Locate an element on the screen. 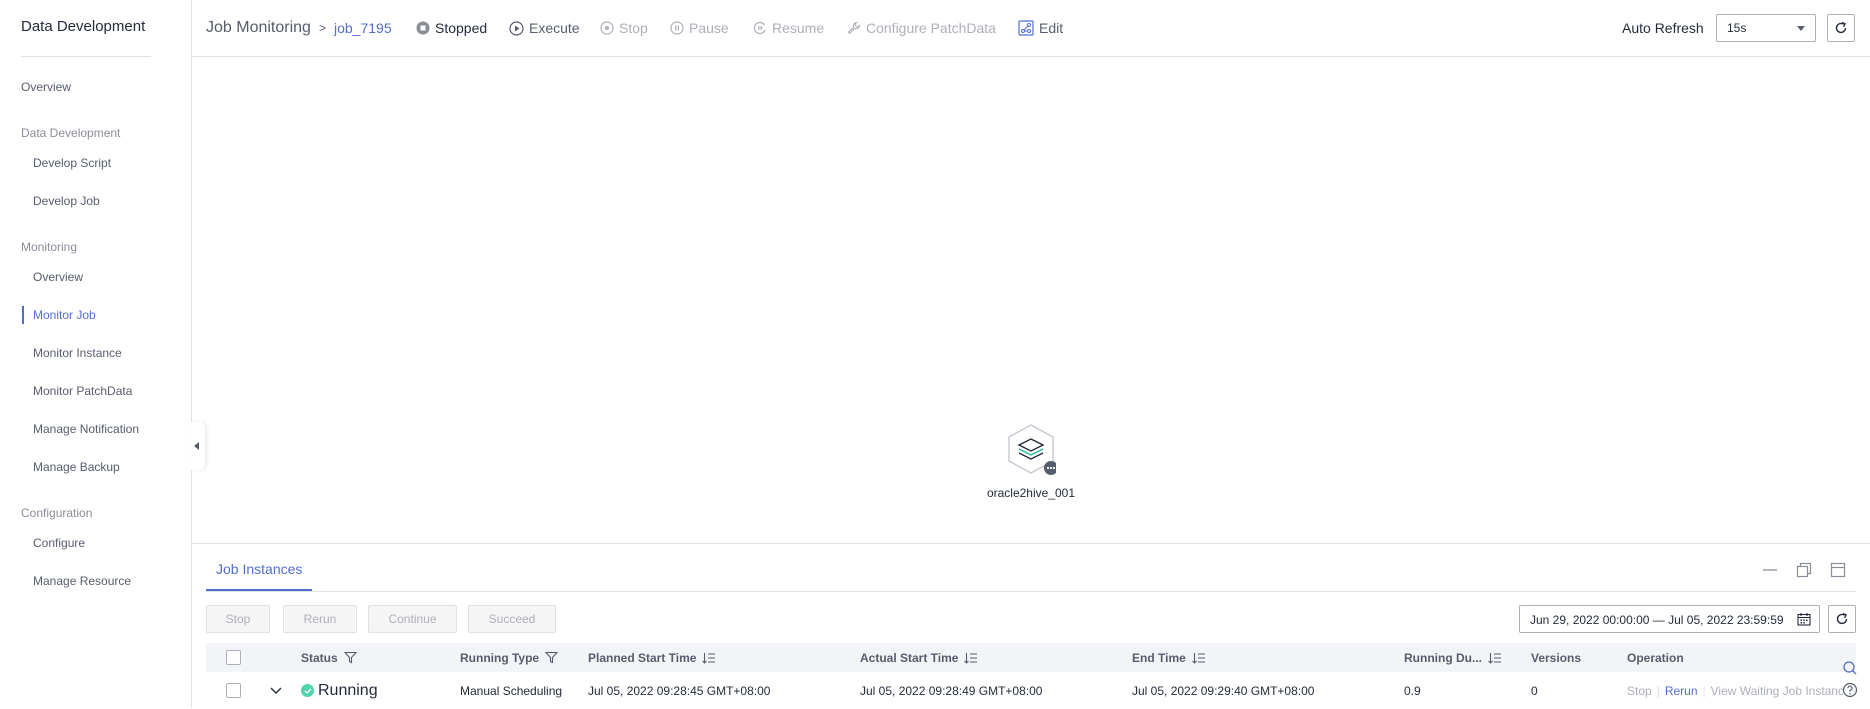 Image resolution: width=1870 pixels, height=709 pixels. restore-icon is located at coordinates (1804, 570).